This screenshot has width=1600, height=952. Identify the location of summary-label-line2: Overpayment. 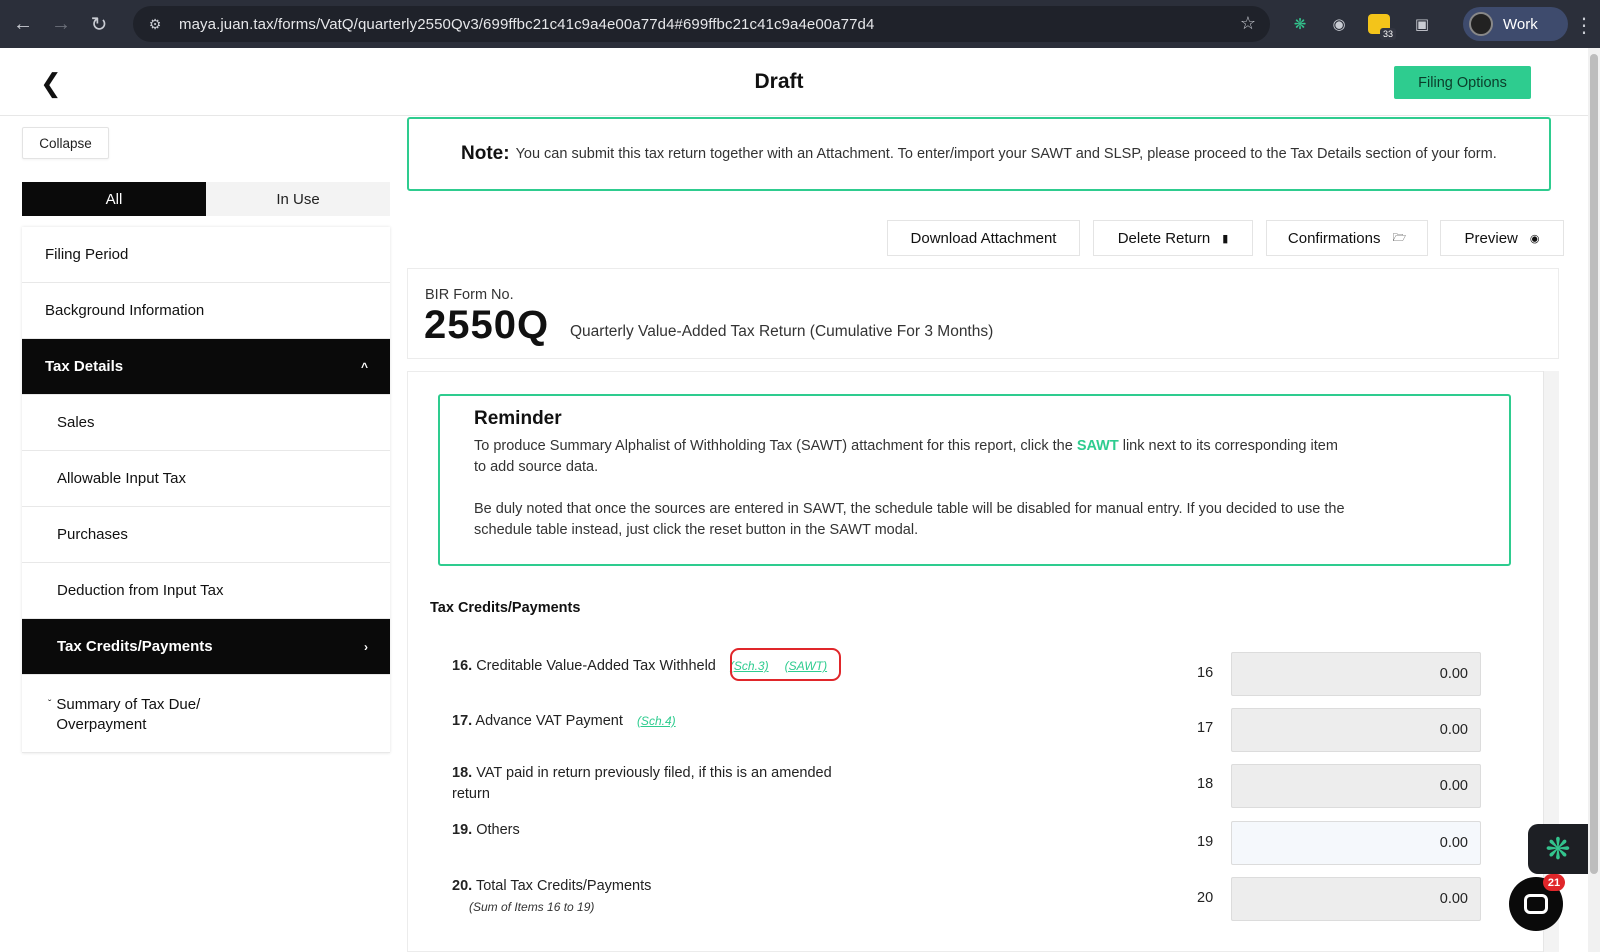
(101, 724).